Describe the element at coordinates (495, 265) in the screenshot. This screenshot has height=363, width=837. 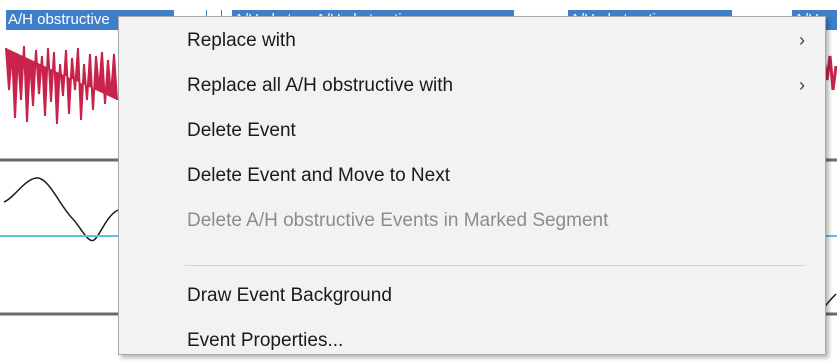
I see `menu-separator` at that location.